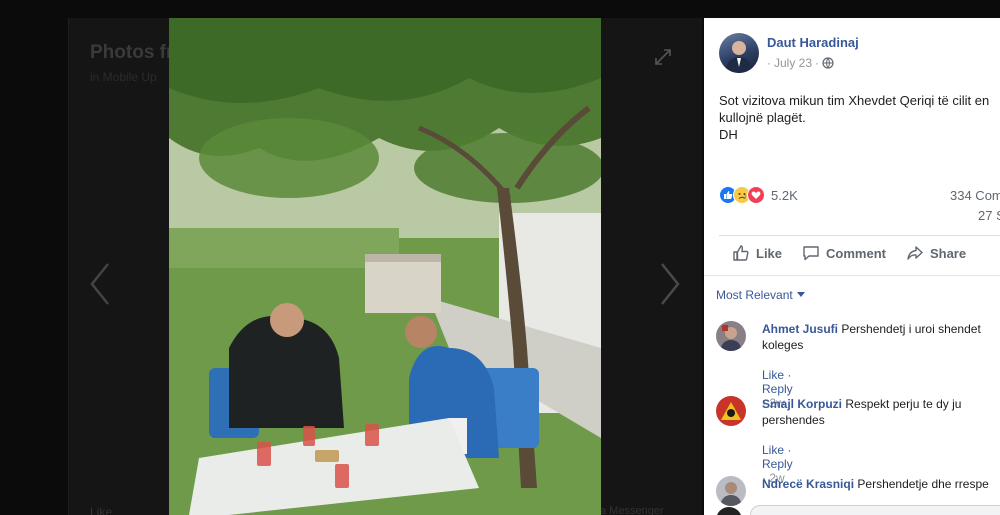  I want to click on comment-button: Comment, so click(844, 253).